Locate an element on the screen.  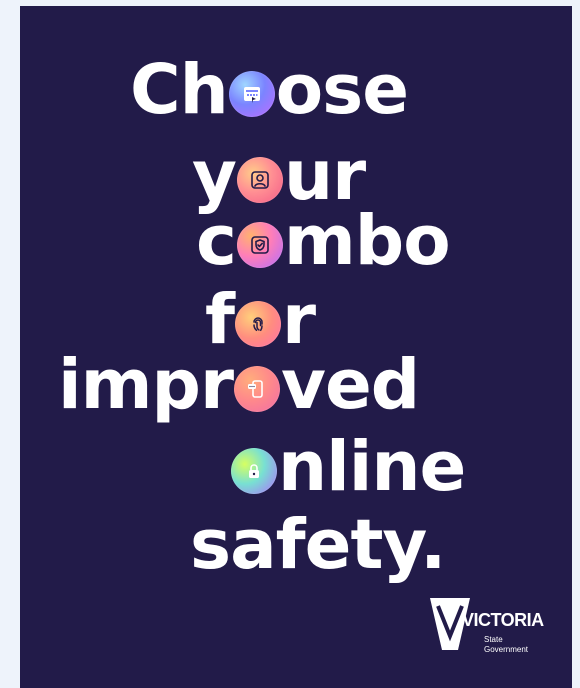
lock-icon-svg is located at coordinates (254, 471).